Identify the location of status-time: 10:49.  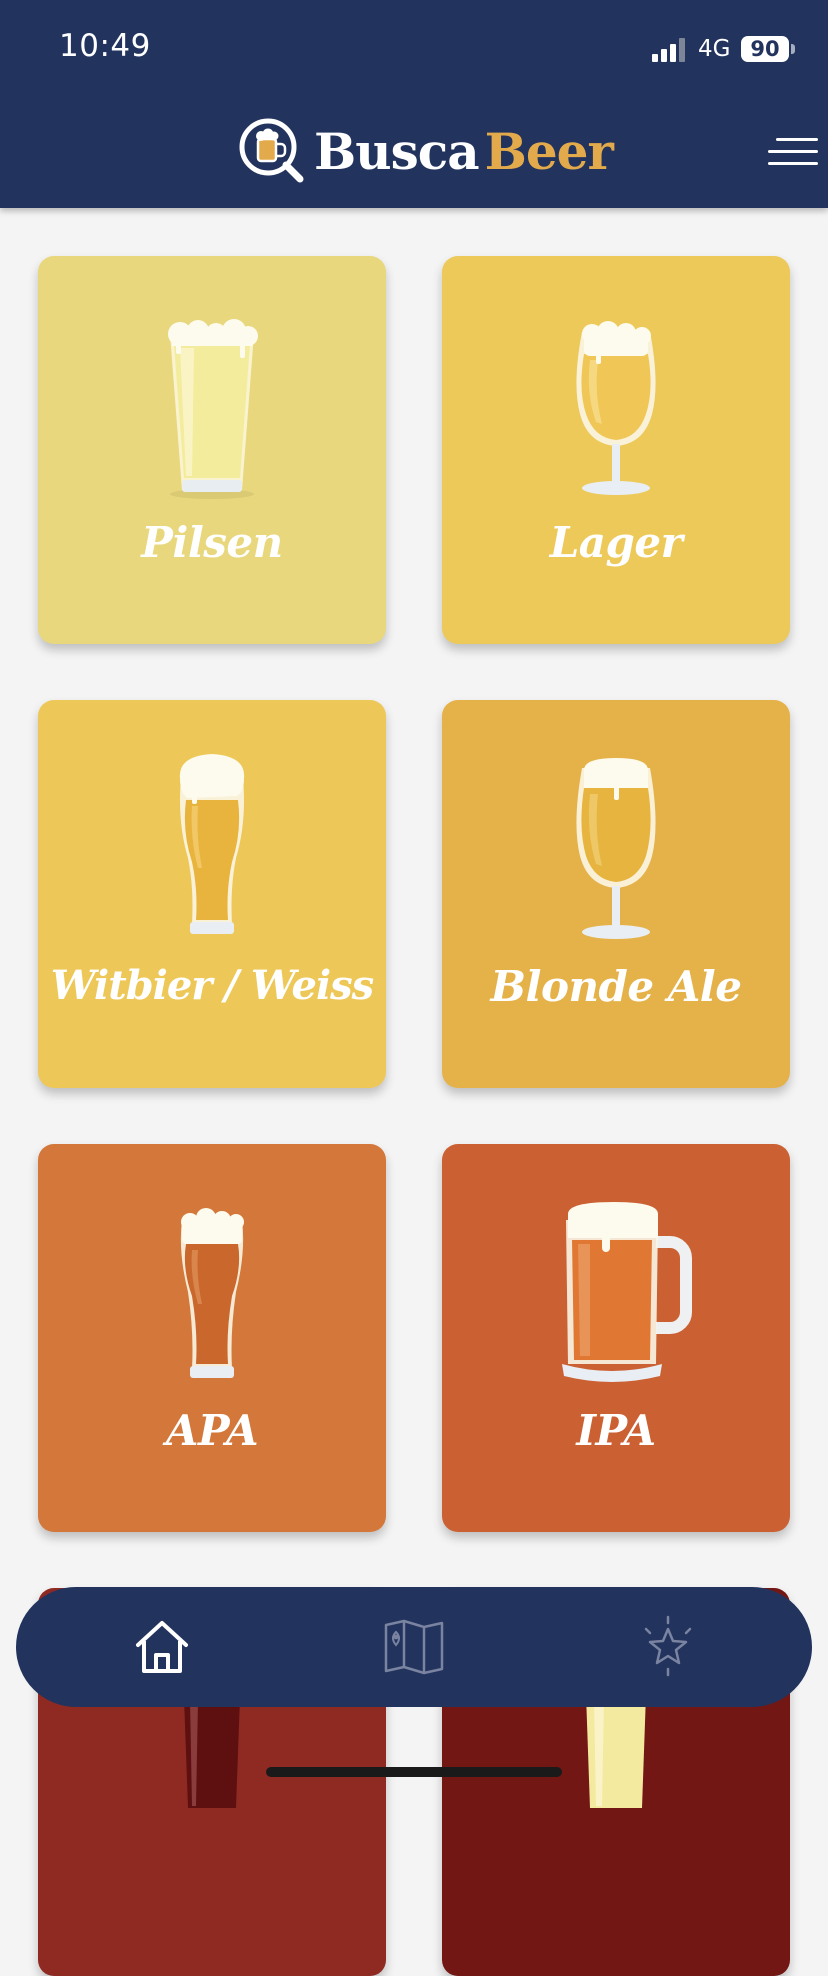
(105, 46).